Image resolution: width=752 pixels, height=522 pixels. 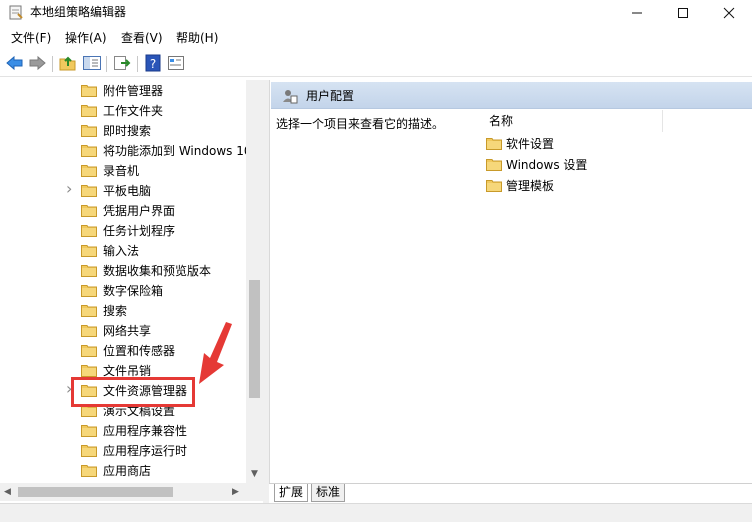 I want to click on list-item-admin-templates: 管理模板, so click(x=616, y=186).